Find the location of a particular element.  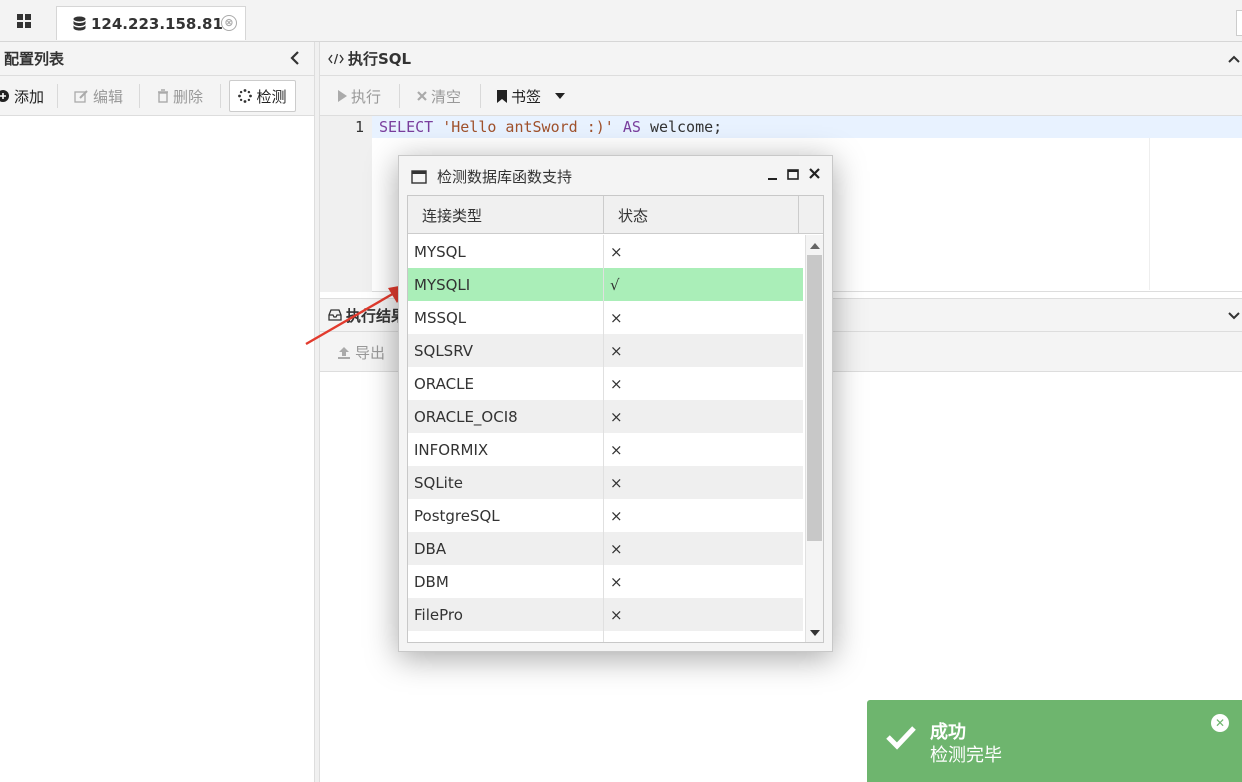

grid-menu-button is located at coordinates (24, 21).